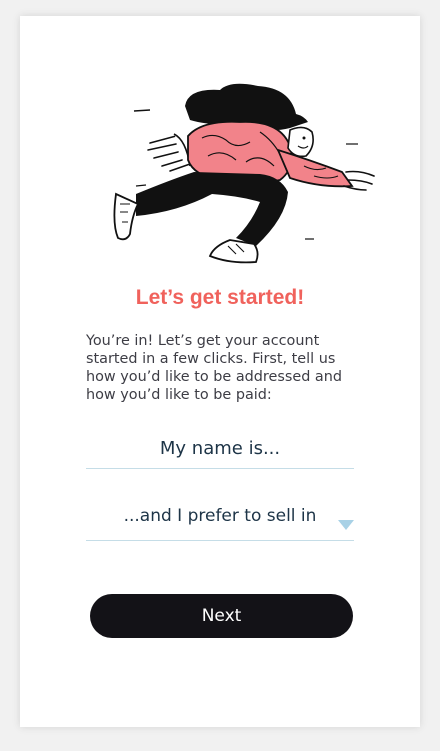 The width and height of the screenshot is (440, 751). I want to click on next-button: Next, so click(221, 616).